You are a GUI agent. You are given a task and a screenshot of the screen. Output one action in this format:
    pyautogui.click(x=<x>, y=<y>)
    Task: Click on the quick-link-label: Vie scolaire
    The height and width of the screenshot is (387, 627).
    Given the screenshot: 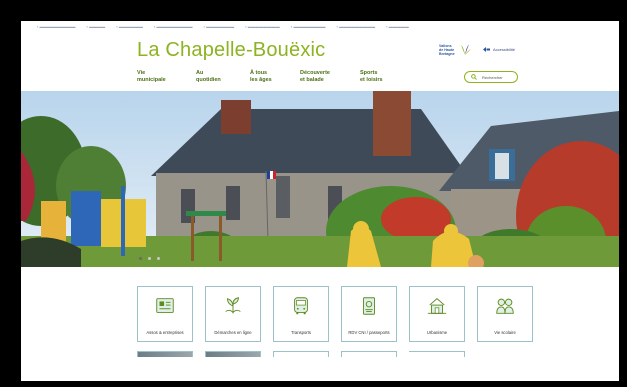 What is the action you would take?
    pyautogui.click(x=505, y=332)
    